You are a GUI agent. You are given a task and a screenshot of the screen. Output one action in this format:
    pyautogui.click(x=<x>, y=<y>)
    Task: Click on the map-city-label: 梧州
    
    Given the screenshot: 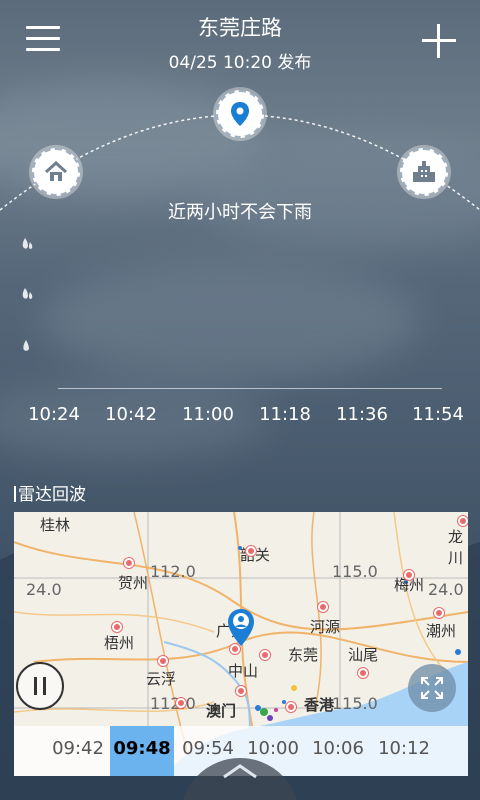 What is the action you would take?
    pyautogui.click(x=119, y=643)
    